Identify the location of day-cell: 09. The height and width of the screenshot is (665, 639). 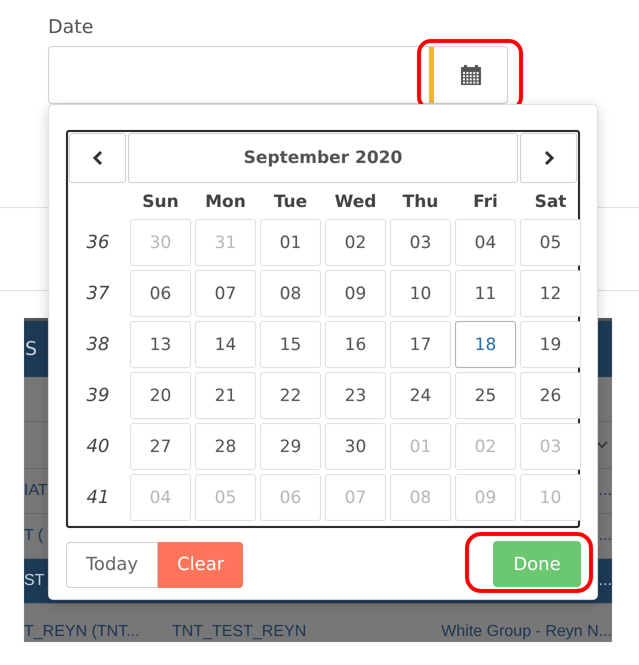
(355, 293).